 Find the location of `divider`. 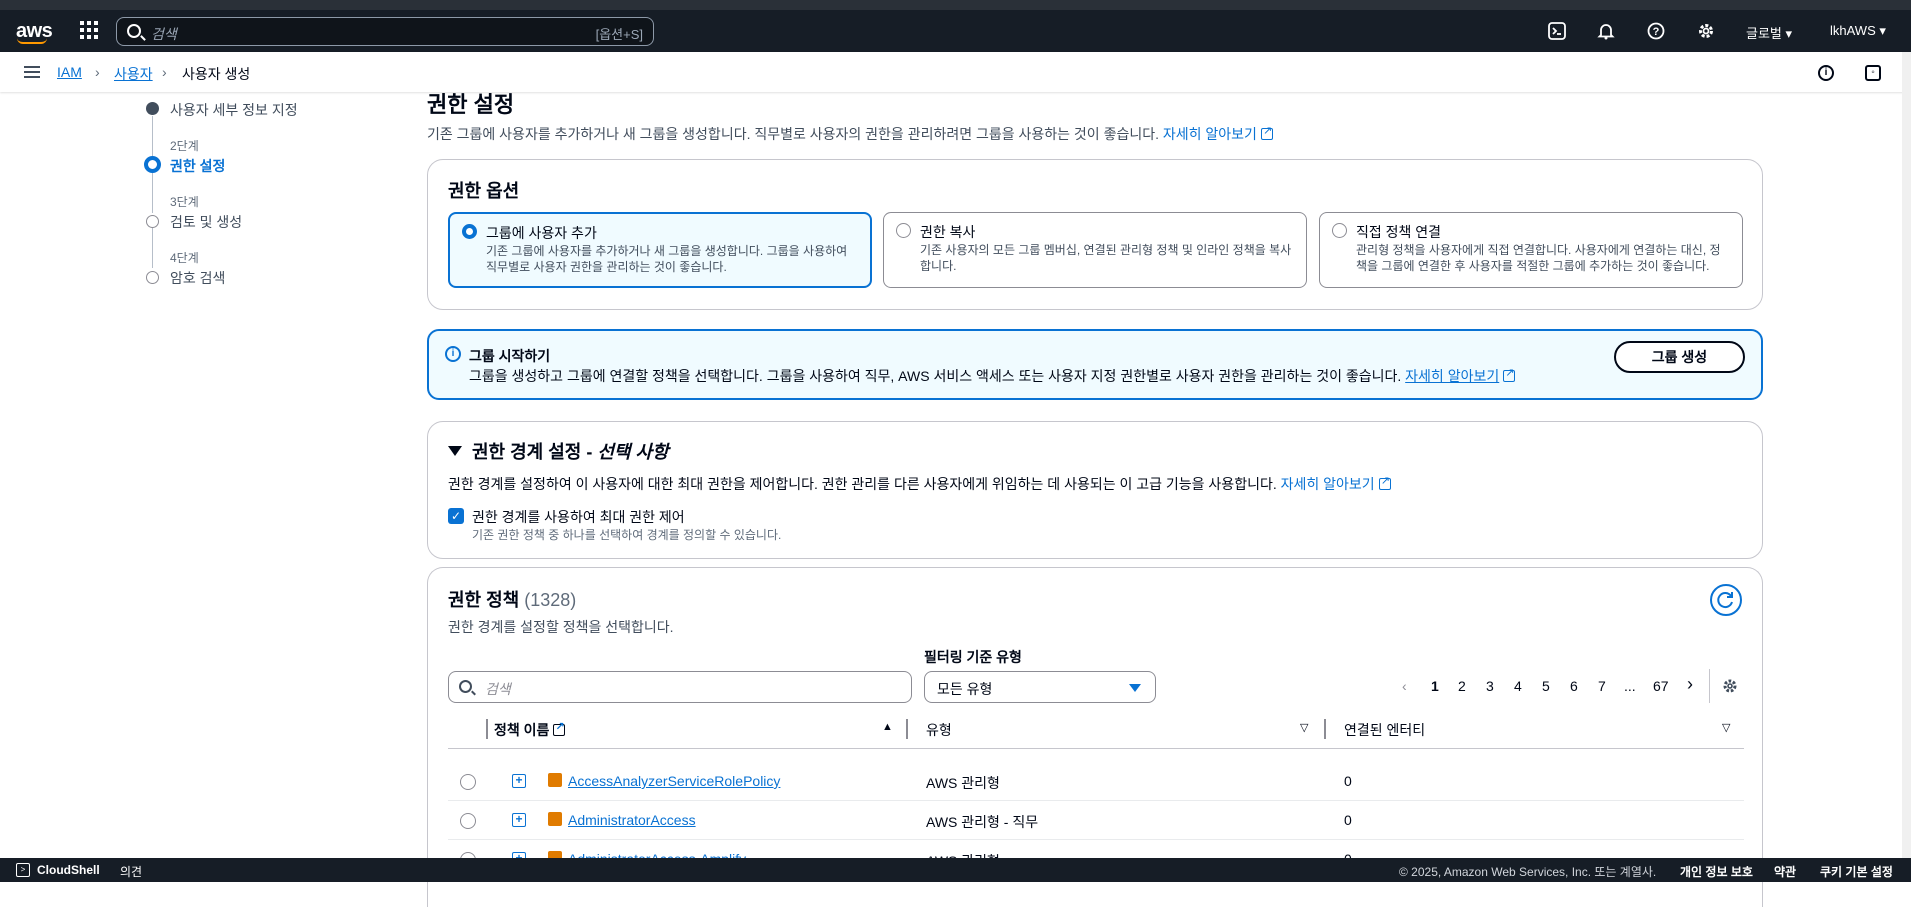

divider is located at coordinates (1709, 686).